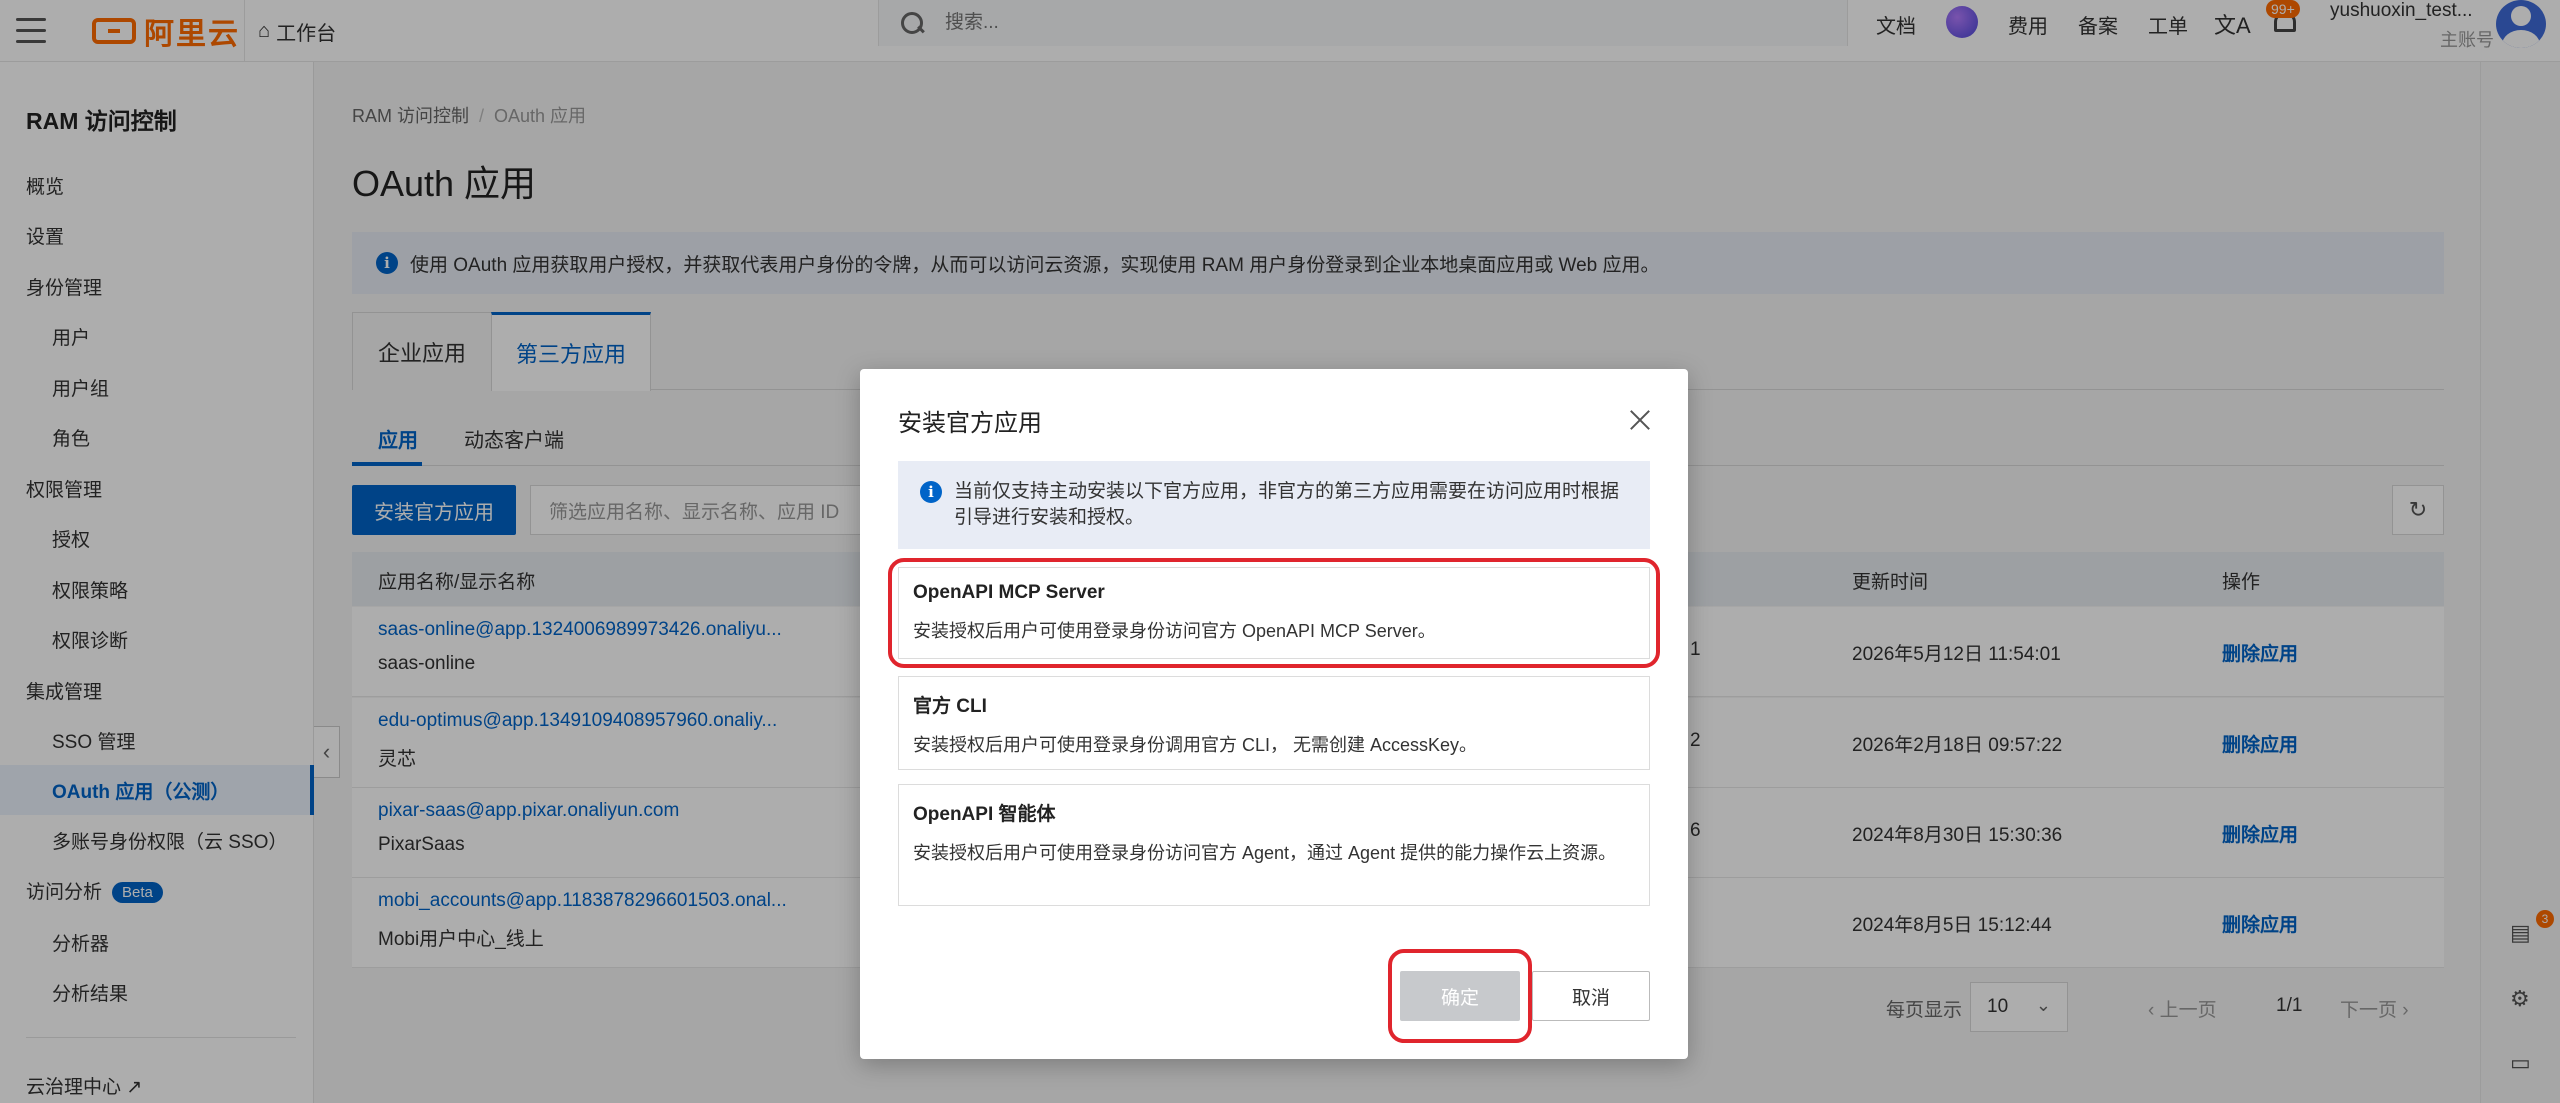  Describe the element at coordinates (1591, 996) in the screenshot. I see `cancel-button: 取消` at that location.